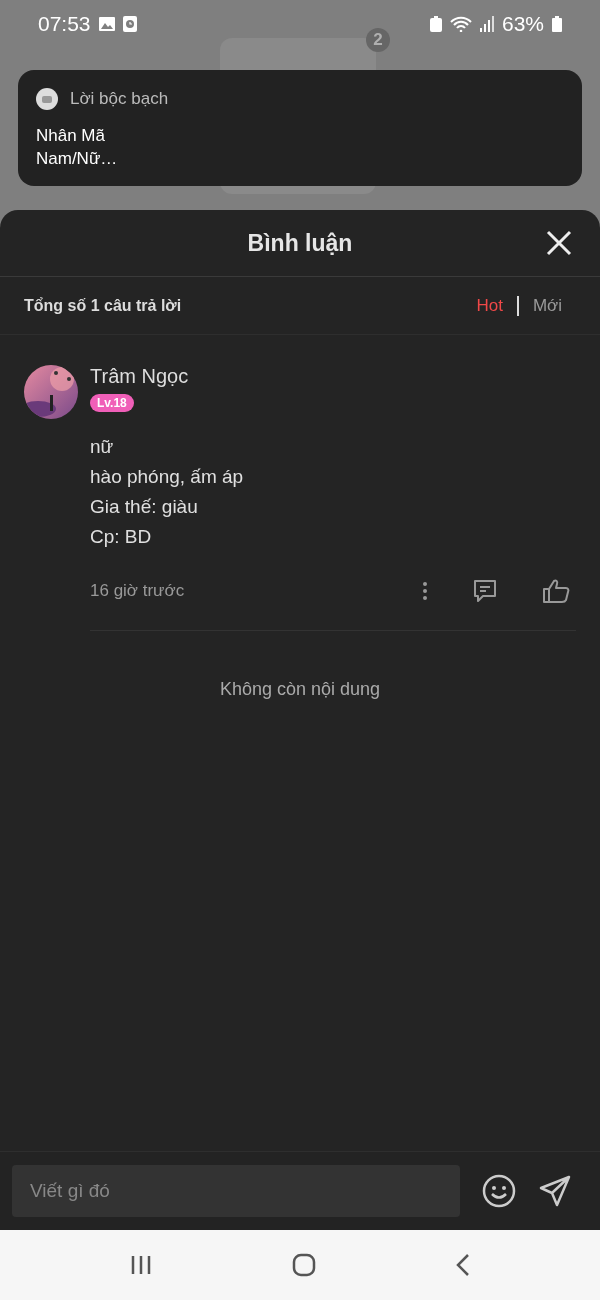  I want to click on back-icon, so click(463, 1265).